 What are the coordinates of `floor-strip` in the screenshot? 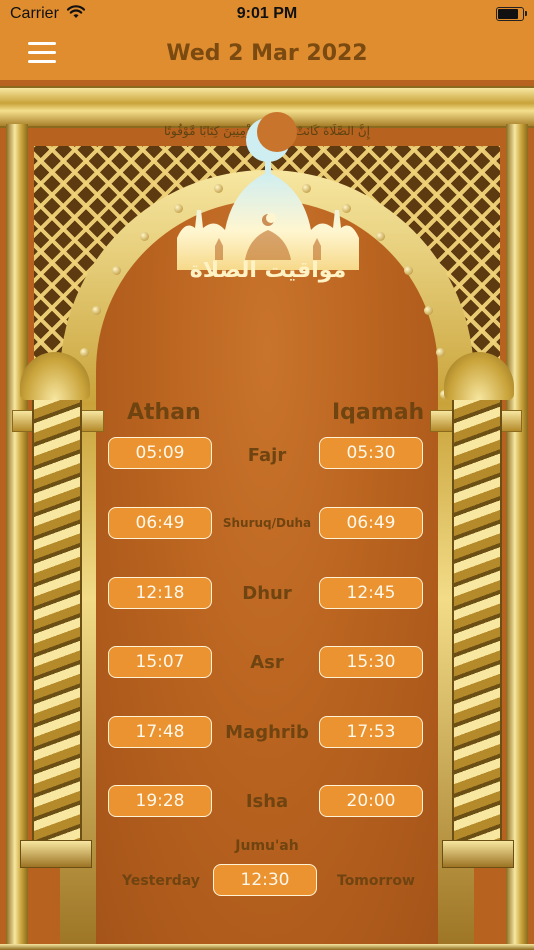 It's located at (267, 947).